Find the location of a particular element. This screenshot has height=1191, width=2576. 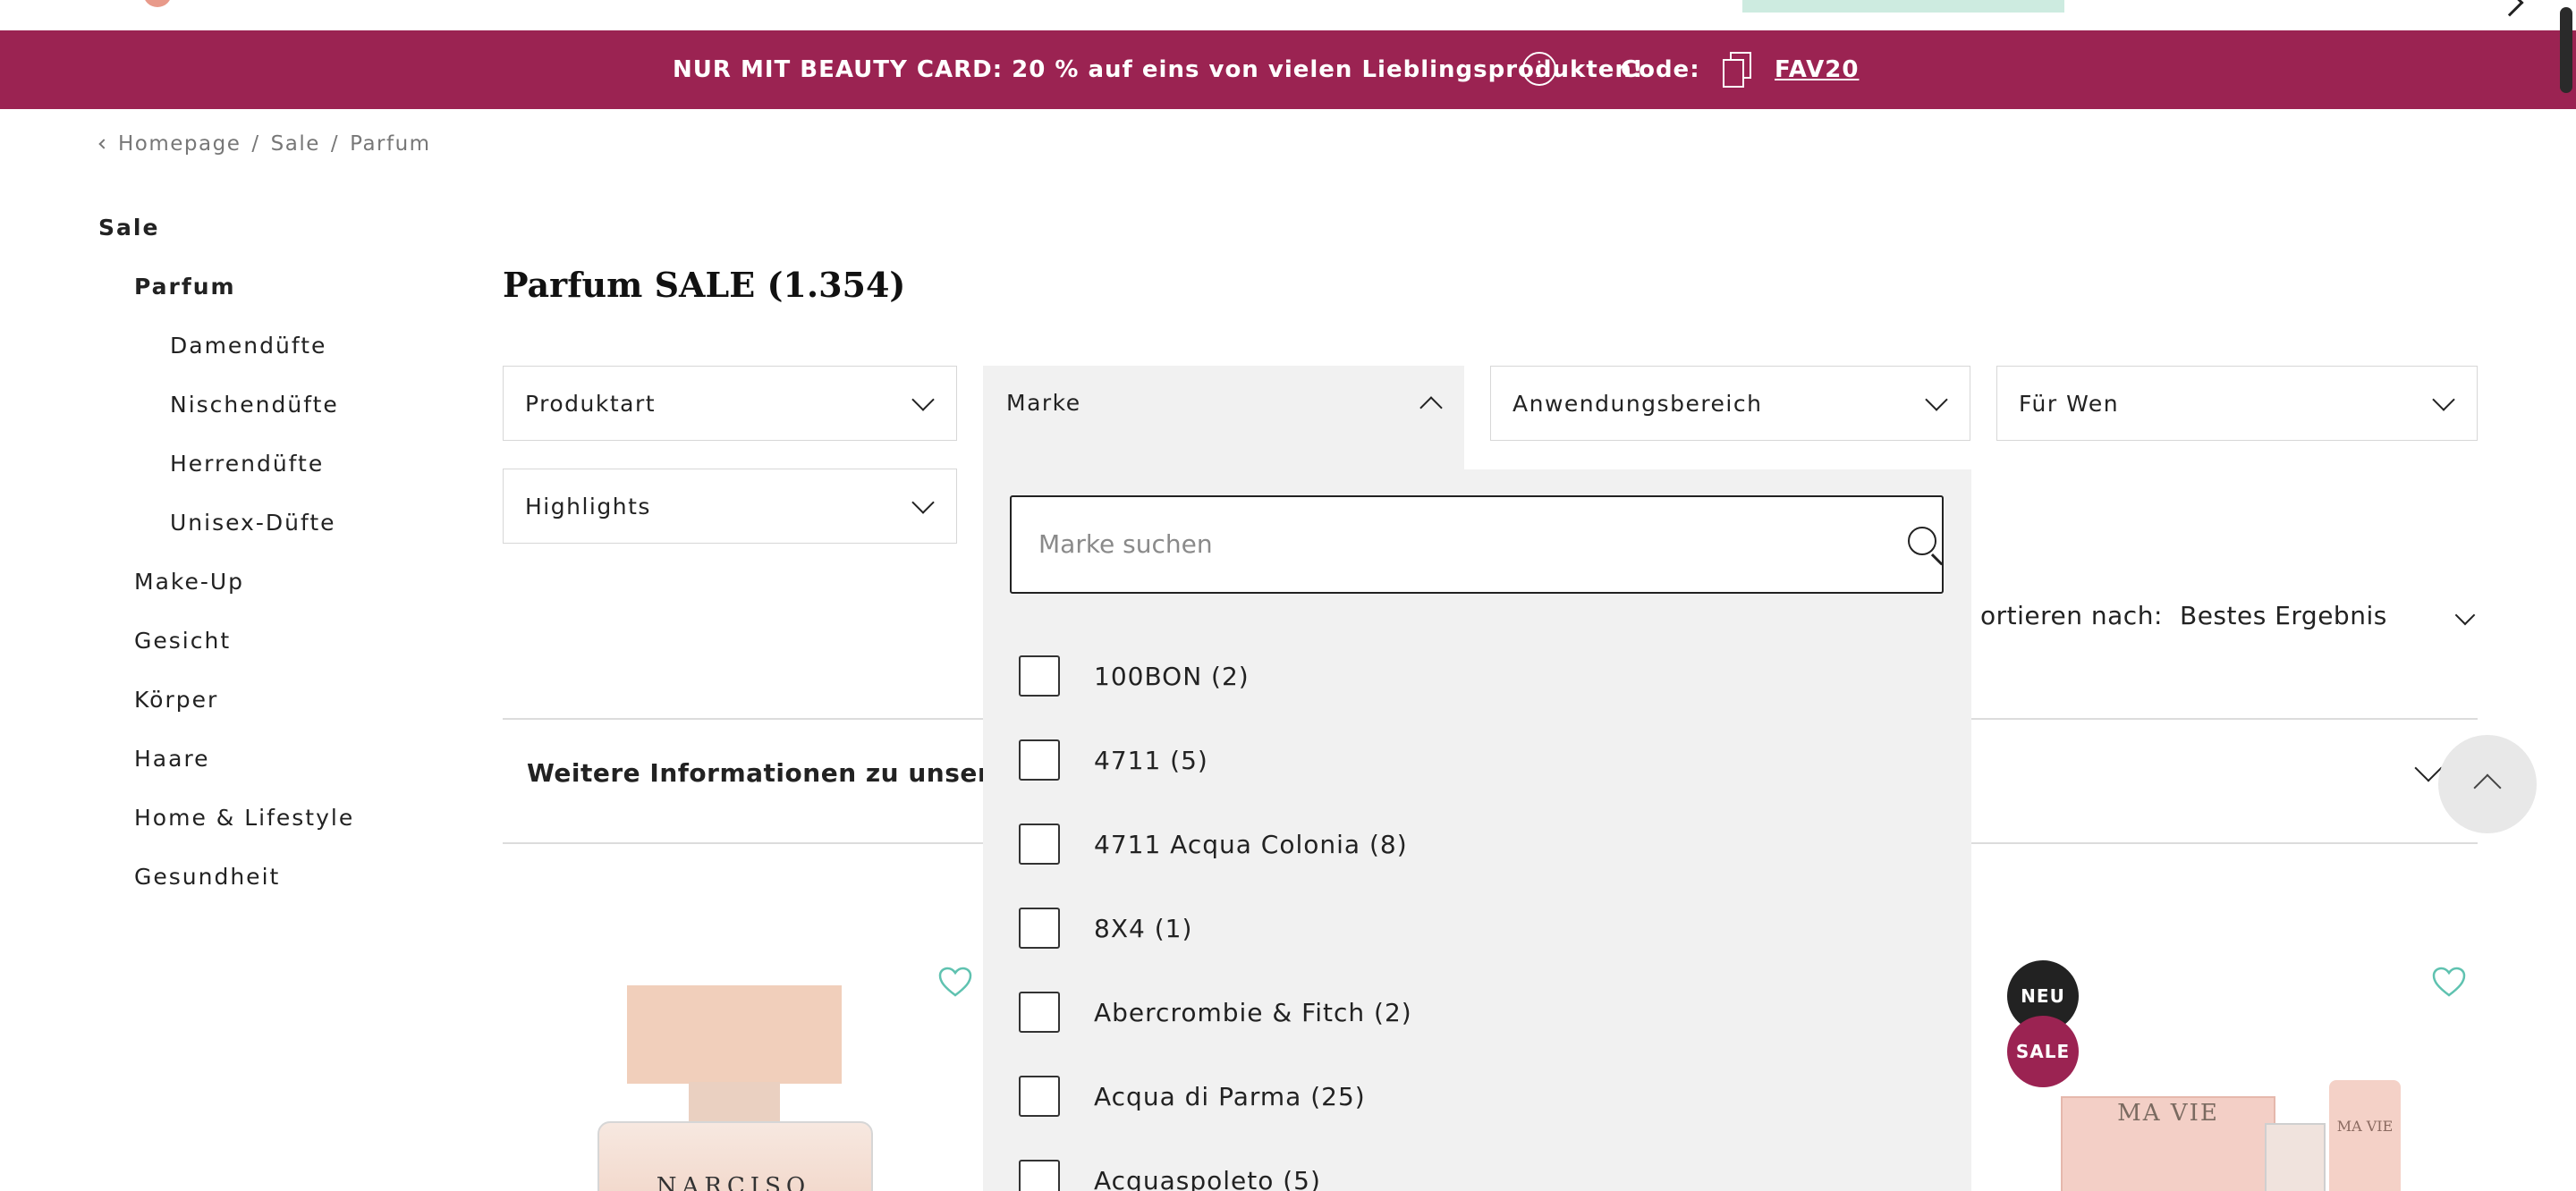

brand-option: 8X4 (1) is located at coordinates (1105, 928).